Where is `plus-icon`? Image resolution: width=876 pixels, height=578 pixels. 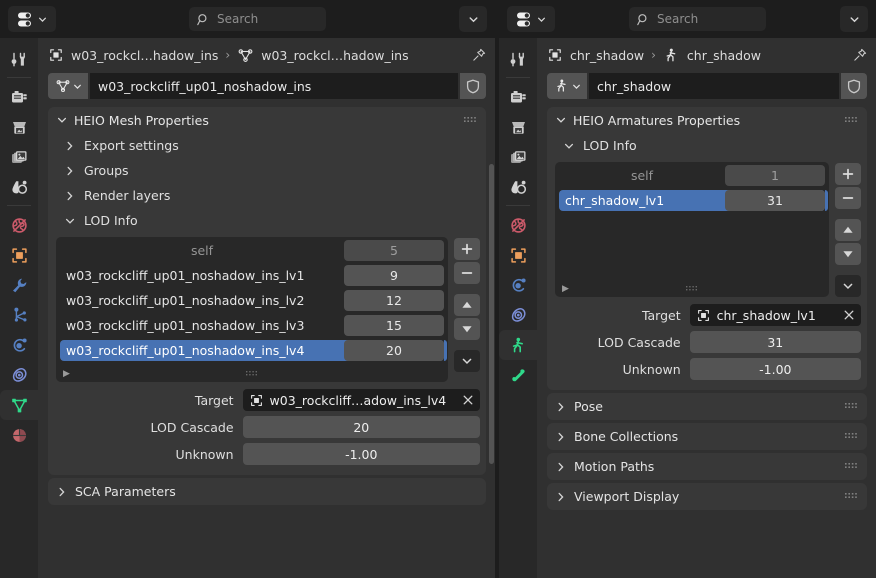
plus-icon is located at coordinates (467, 249).